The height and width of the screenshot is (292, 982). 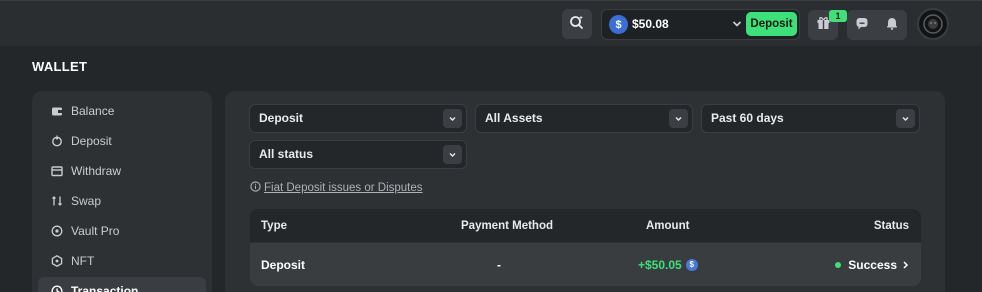 I want to click on transactions-table-header: Type Payment Method Amount Status, so click(x=585, y=225).